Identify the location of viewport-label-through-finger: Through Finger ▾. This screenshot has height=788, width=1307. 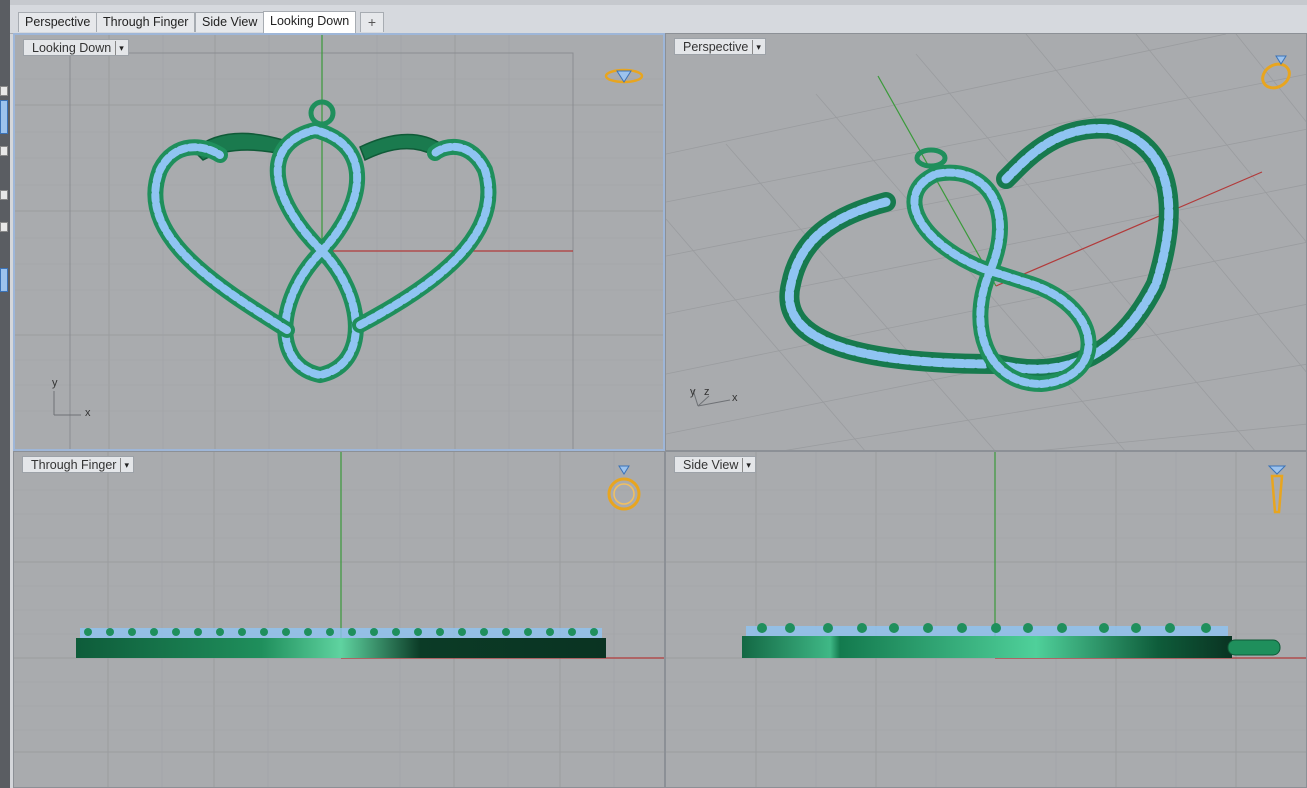
(78, 464).